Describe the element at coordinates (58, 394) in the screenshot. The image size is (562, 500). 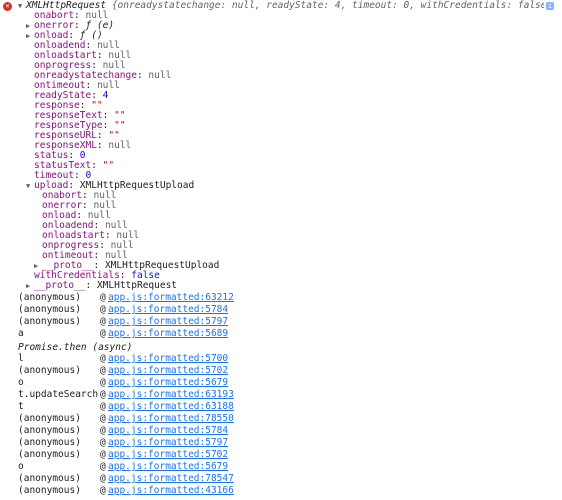
I see `frame-function-name: t.updateSearch` at that location.